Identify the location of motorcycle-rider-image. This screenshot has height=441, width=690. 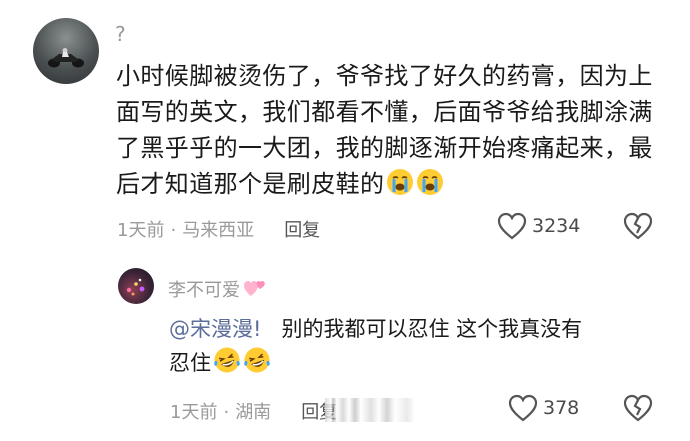
(66, 58).